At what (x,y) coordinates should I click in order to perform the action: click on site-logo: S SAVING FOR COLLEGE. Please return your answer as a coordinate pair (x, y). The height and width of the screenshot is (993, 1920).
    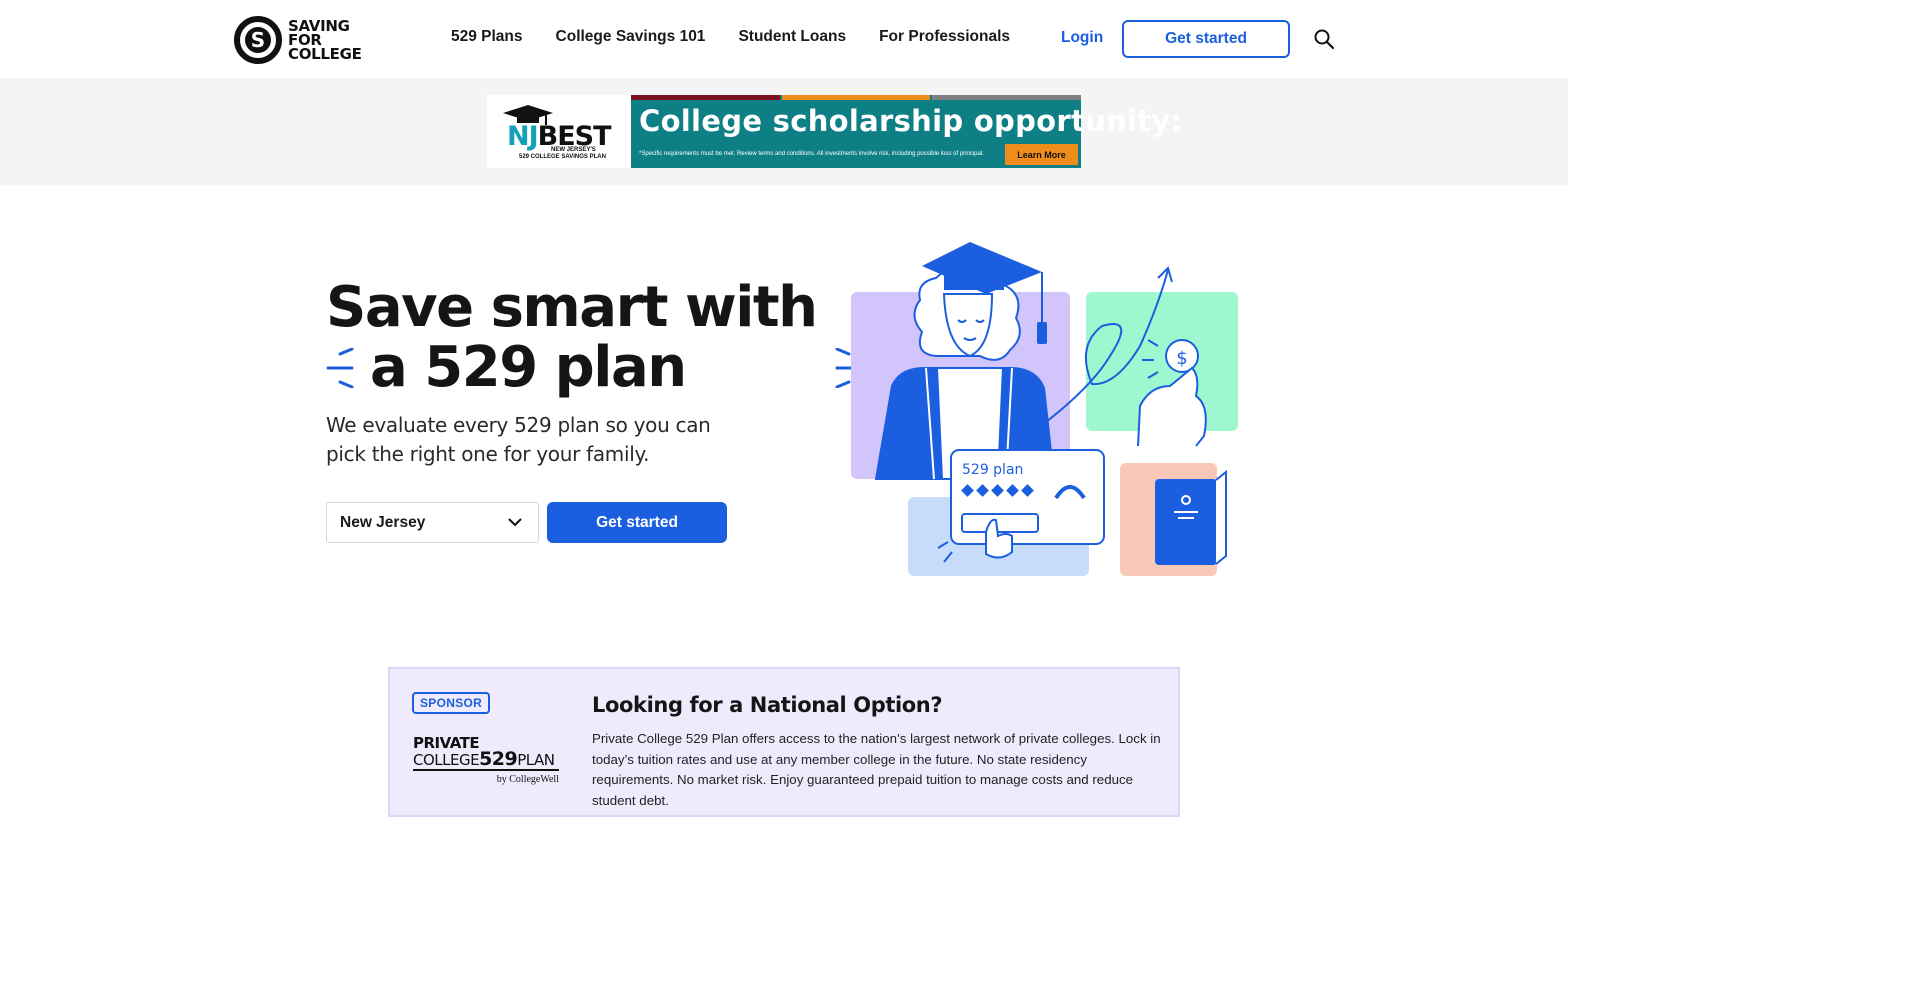
    Looking at the image, I should click on (297, 40).